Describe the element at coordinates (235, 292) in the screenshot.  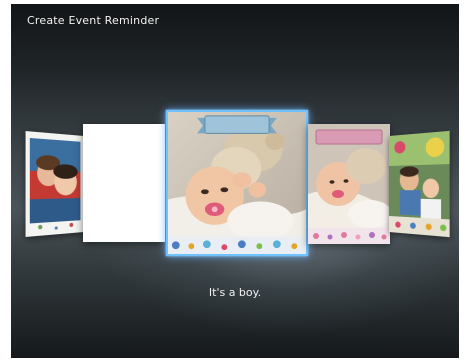
I see `selected-item-caption: It's a boy.` at that location.